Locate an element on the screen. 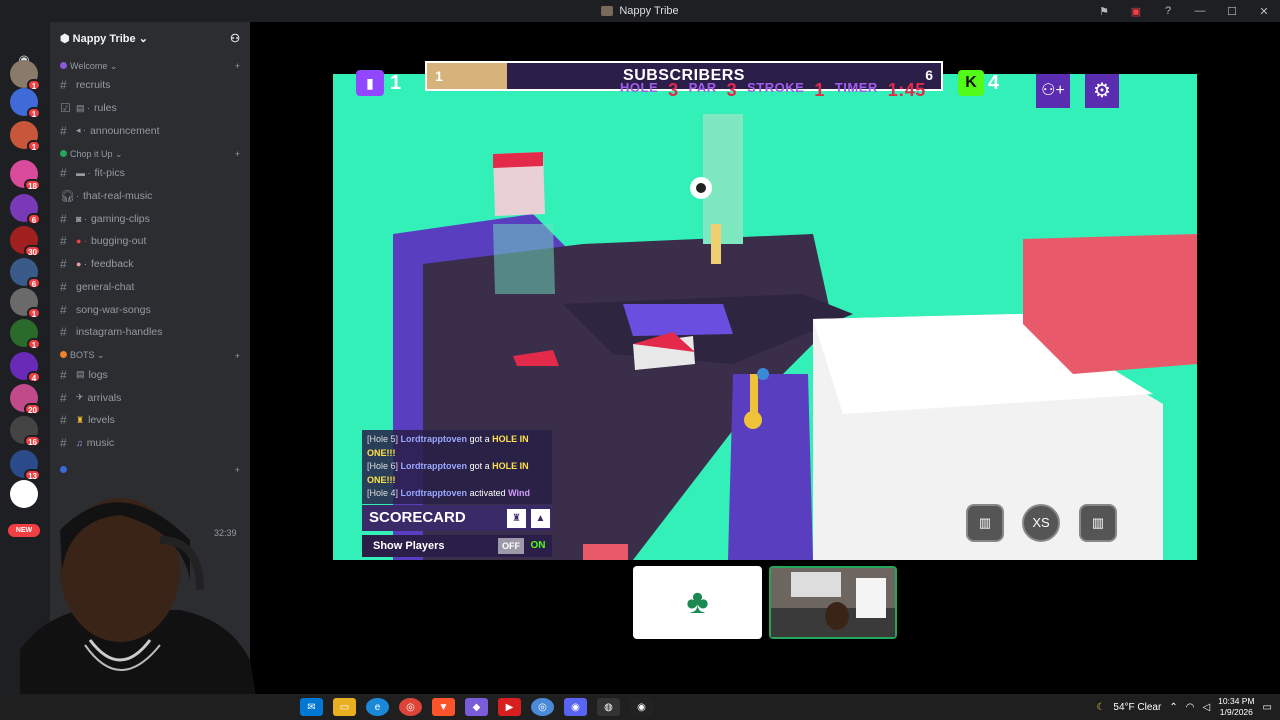 Image resolution: width=1280 pixels, height=720 pixels. show-players-off: OFF is located at coordinates (511, 546).